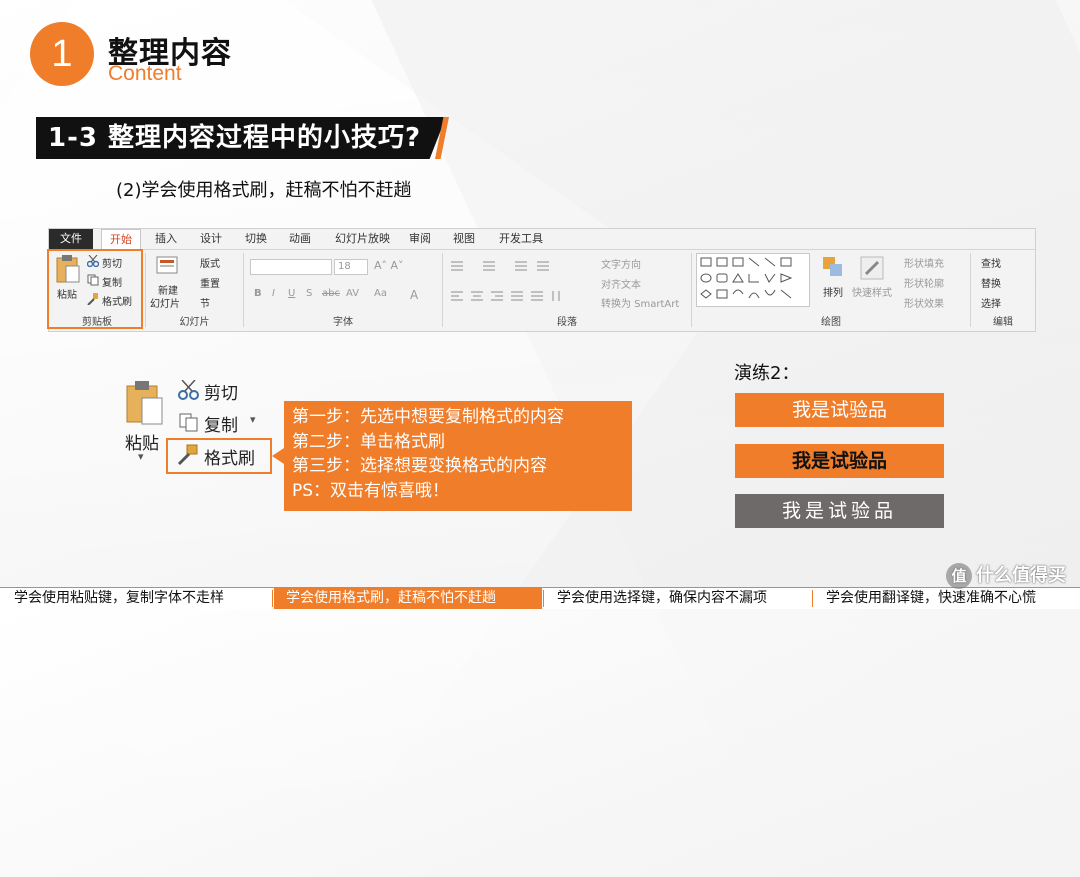 The height and width of the screenshot is (877, 1080). I want to click on tab-slideshow: 幻灯片放映, so click(362, 239).